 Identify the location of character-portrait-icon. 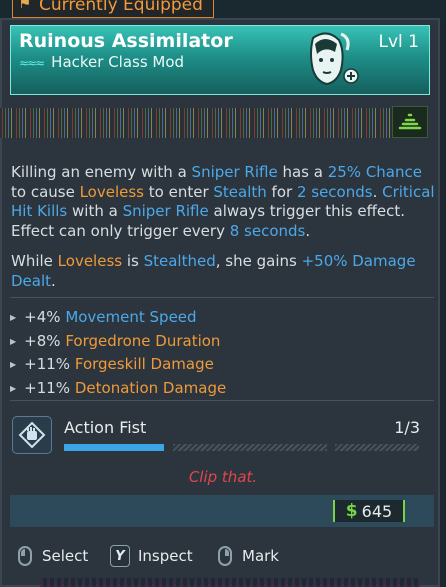
(334, 59).